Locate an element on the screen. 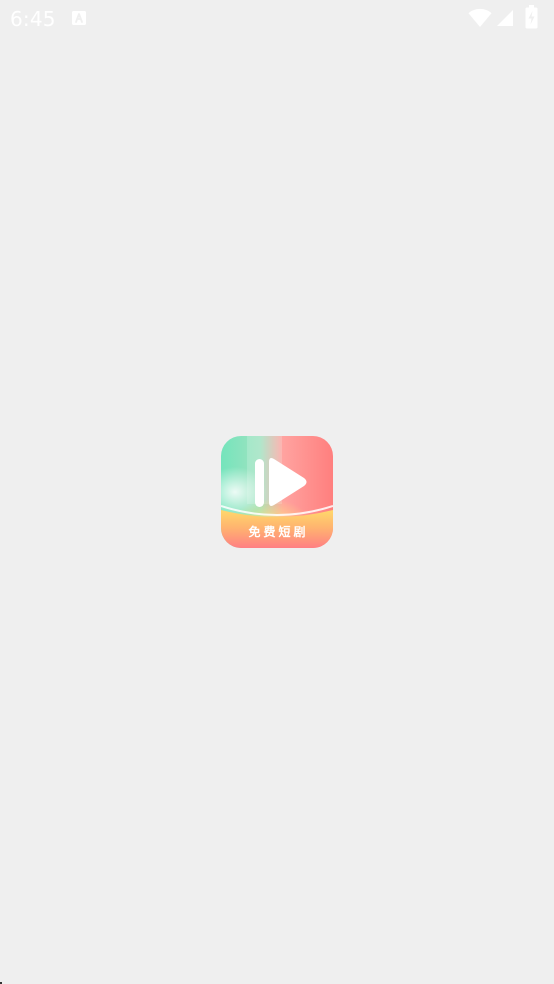 This screenshot has height=984, width=554. cell-signal-icon is located at coordinates (505, 18).